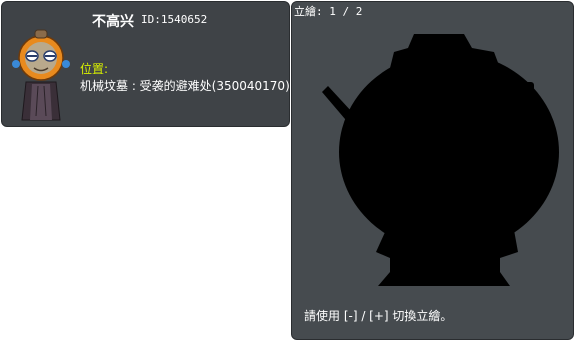  I want to click on location-value: 机械坟墓 : 受袭的避难处(350040170), so click(185, 86).